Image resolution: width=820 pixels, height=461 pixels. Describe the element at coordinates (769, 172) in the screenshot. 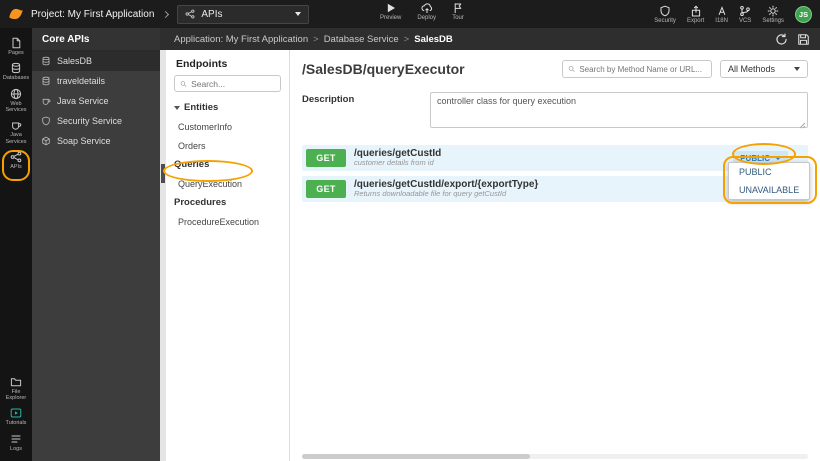

I see `menu-item-public: PUBLIC` at that location.